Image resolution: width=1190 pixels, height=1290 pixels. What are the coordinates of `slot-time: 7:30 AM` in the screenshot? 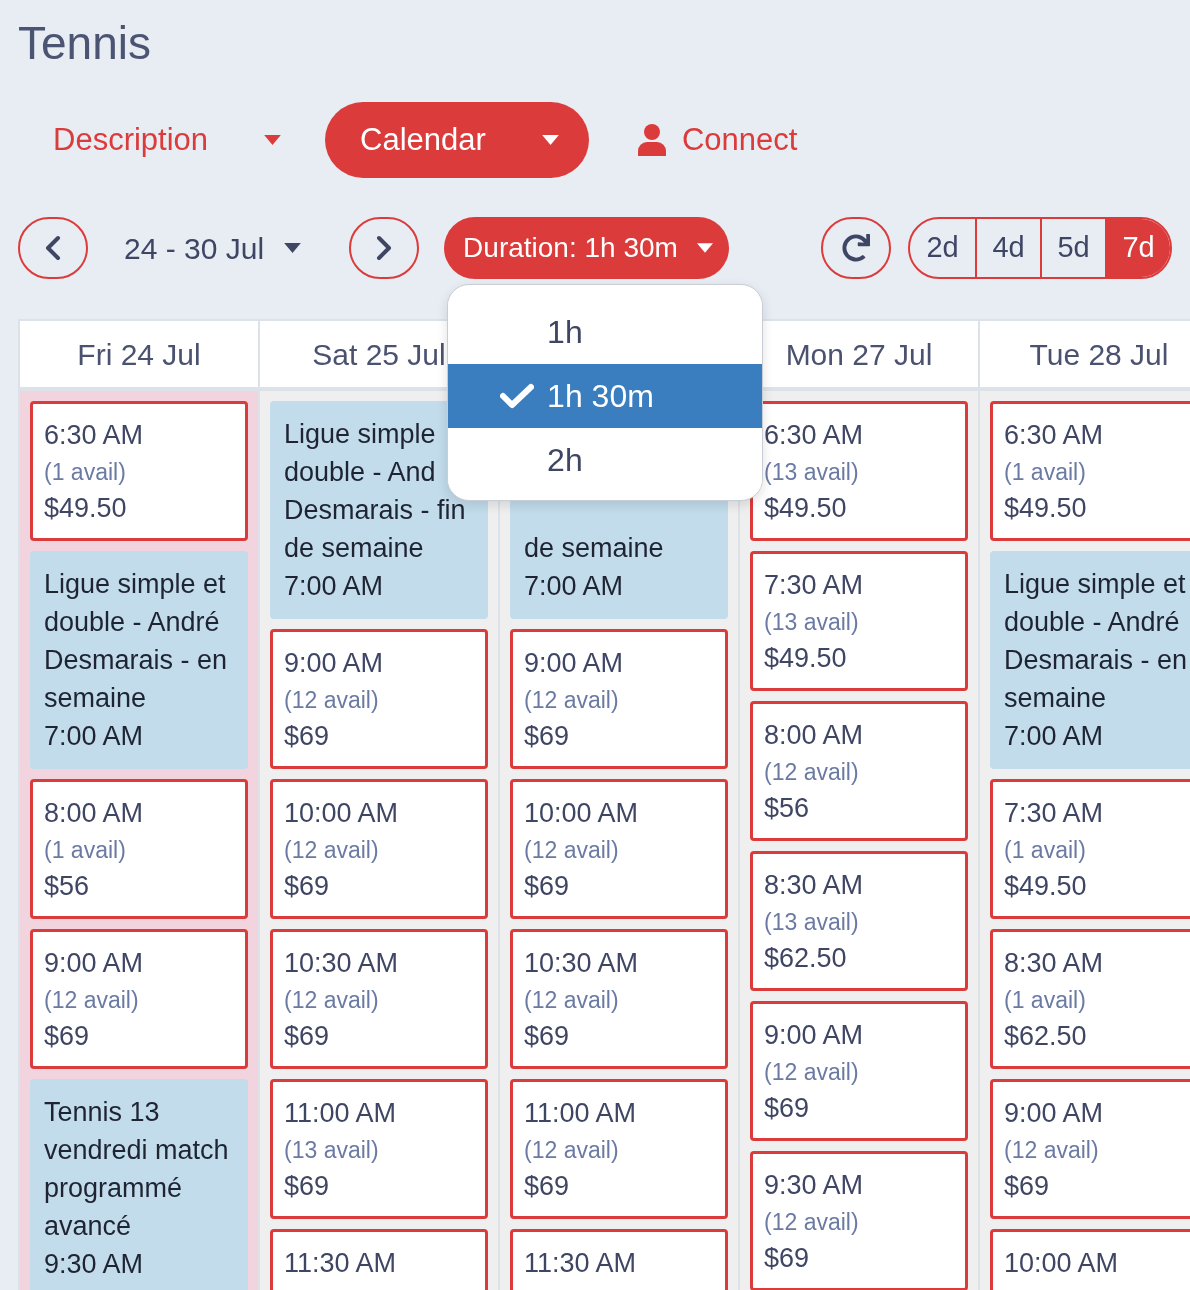 It's located at (814, 585).